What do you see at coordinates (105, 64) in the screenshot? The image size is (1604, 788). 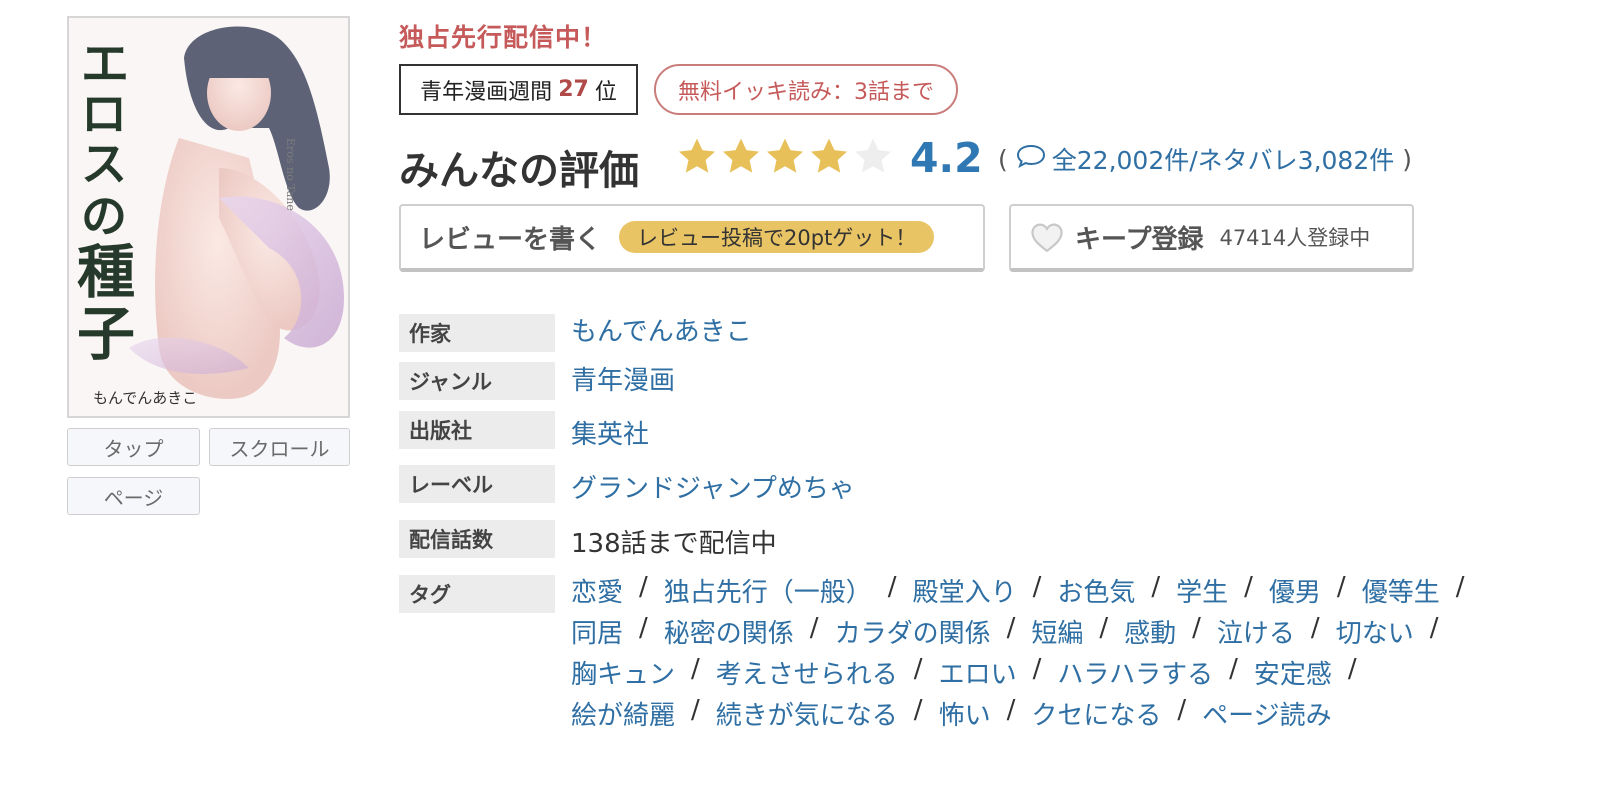 I see `cover-title-char: エ` at bounding box center [105, 64].